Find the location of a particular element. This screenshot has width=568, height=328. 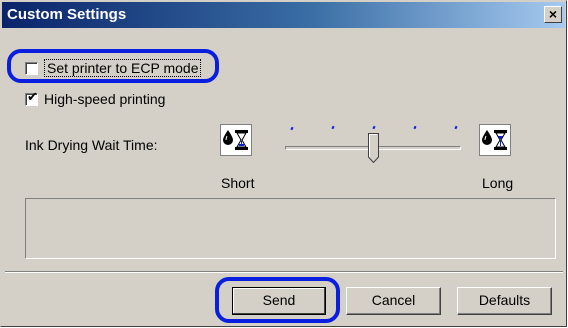

callout-highlight-send is located at coordinates (277, 300).